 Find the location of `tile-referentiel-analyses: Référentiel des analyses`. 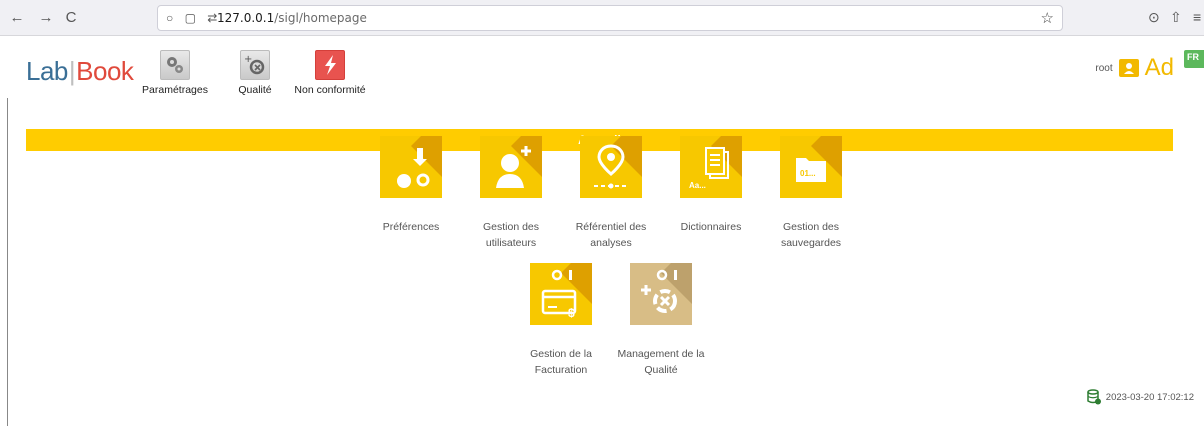

tile-referentiel-analyses: Référentiel des analyses is located at coordinates (611, 193).